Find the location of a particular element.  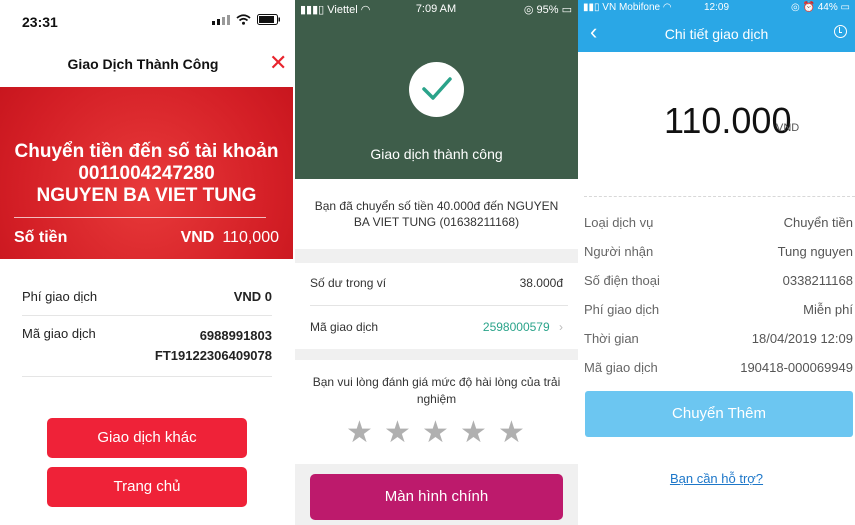

page-title: Chi tiết giao dịch is located at coordinates (716, 34).